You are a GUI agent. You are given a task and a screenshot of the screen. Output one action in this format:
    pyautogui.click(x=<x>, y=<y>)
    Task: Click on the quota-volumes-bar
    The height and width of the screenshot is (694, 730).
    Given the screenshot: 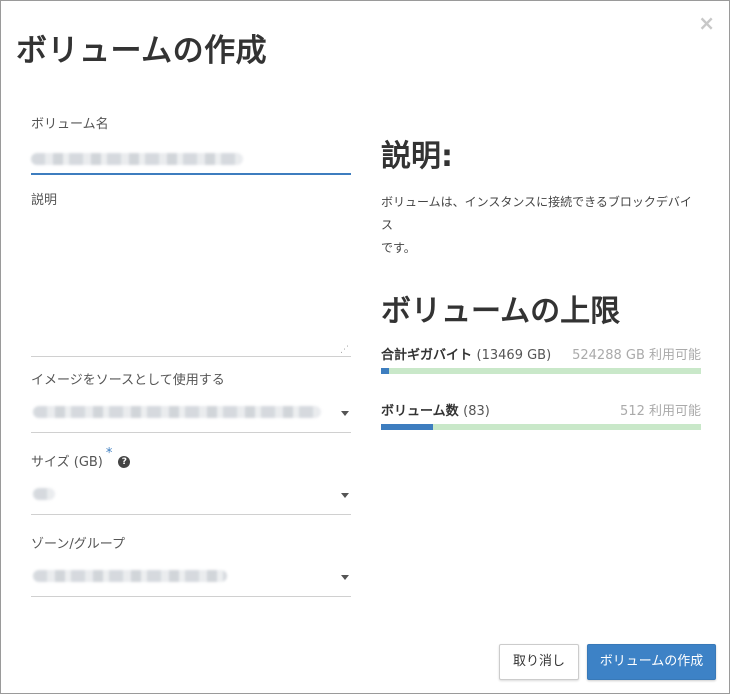 What is the action you would take?
    pyautogui.click(x=541, y=427)
    